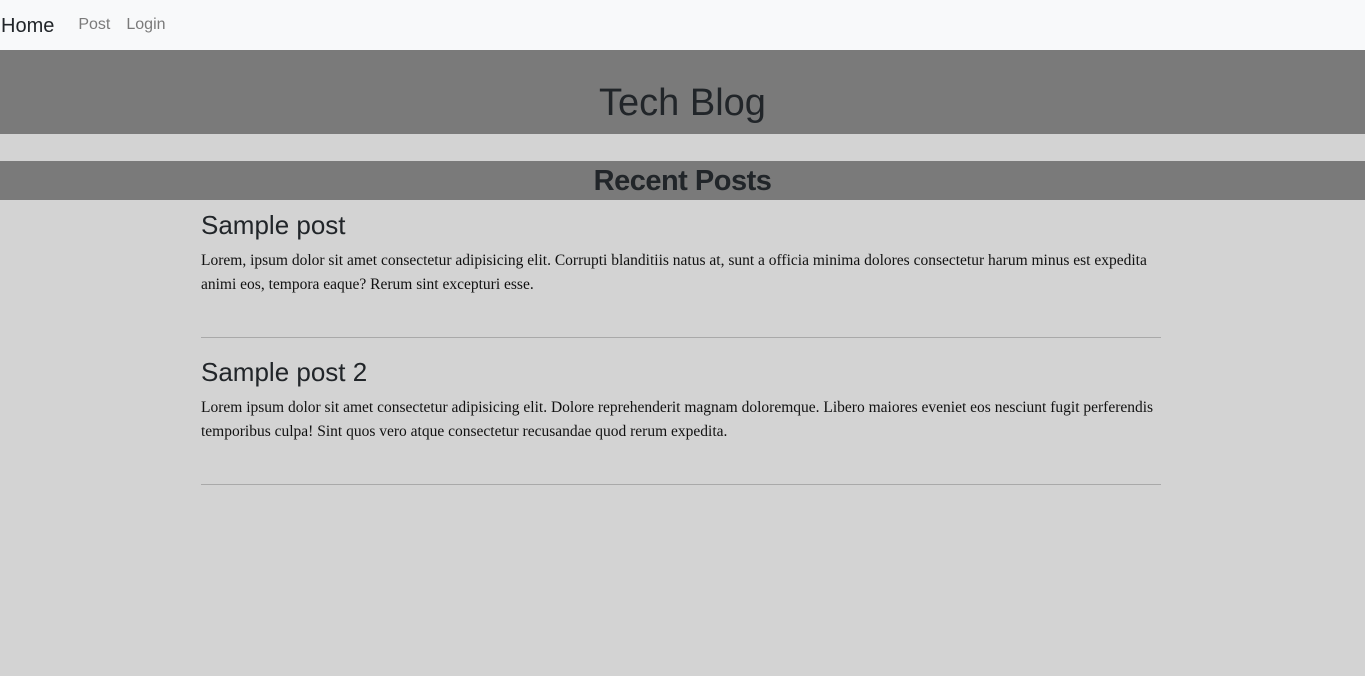 The width and height of the screenshot is (1365, 676). Describe the element at coordinates (94, 25) in the screenshot. I see `nav-post-link: Post` at that location.